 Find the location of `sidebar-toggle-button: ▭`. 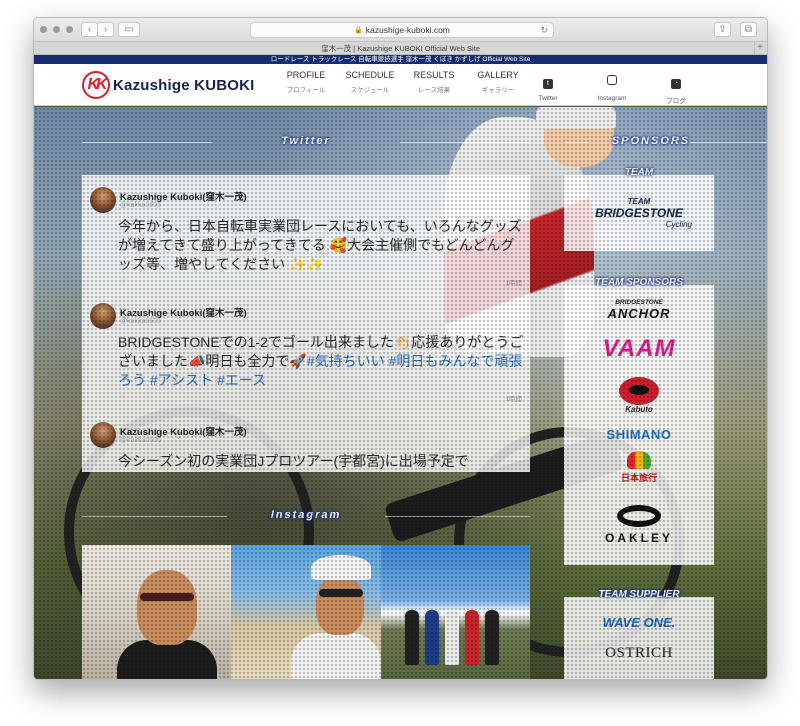

sidebar-toggle-button: ▭ is located at coordinates (129, 29).